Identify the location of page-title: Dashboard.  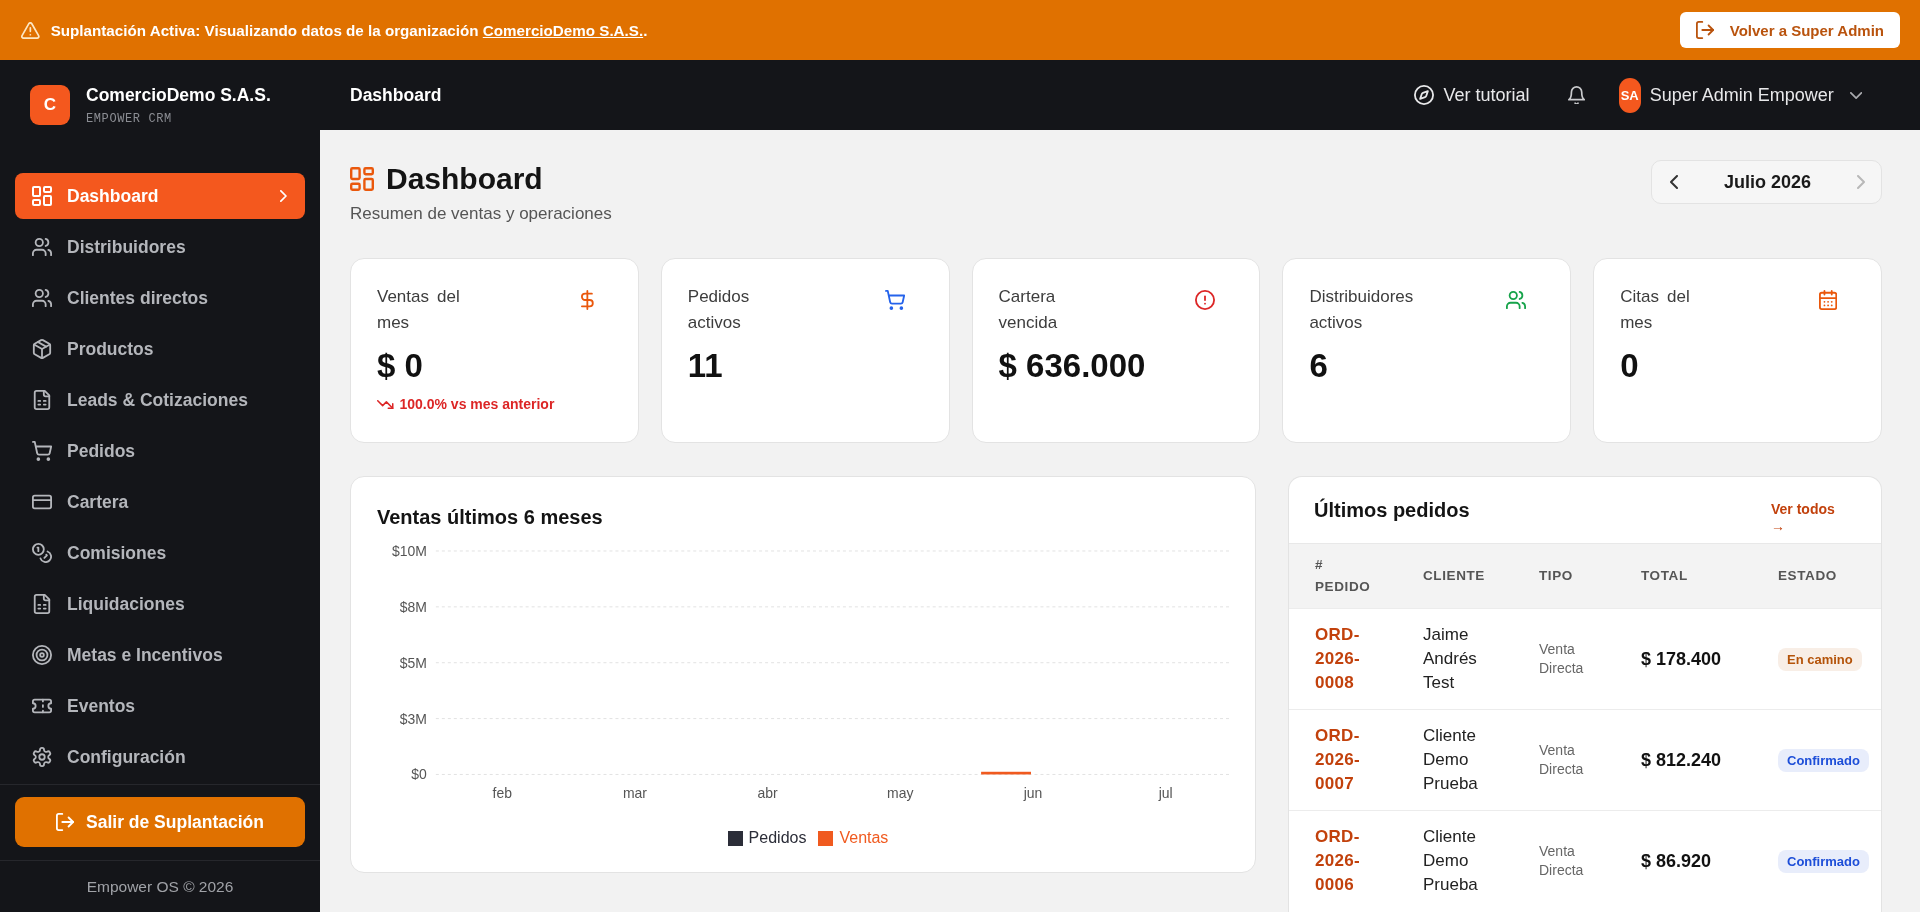
(464, 179).